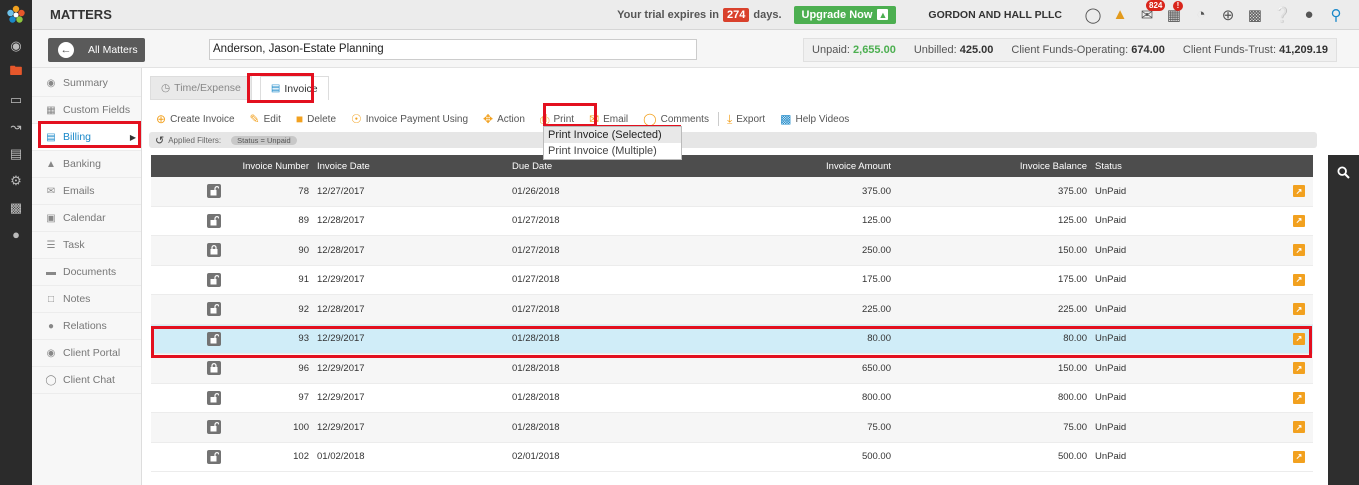 Image resolution: width=1359 pixels, height=485 pixels. Describe the element at coordinates (814, 119) in the screenshot. I see `help-videos-button: ▩ Help Videos` at that location.